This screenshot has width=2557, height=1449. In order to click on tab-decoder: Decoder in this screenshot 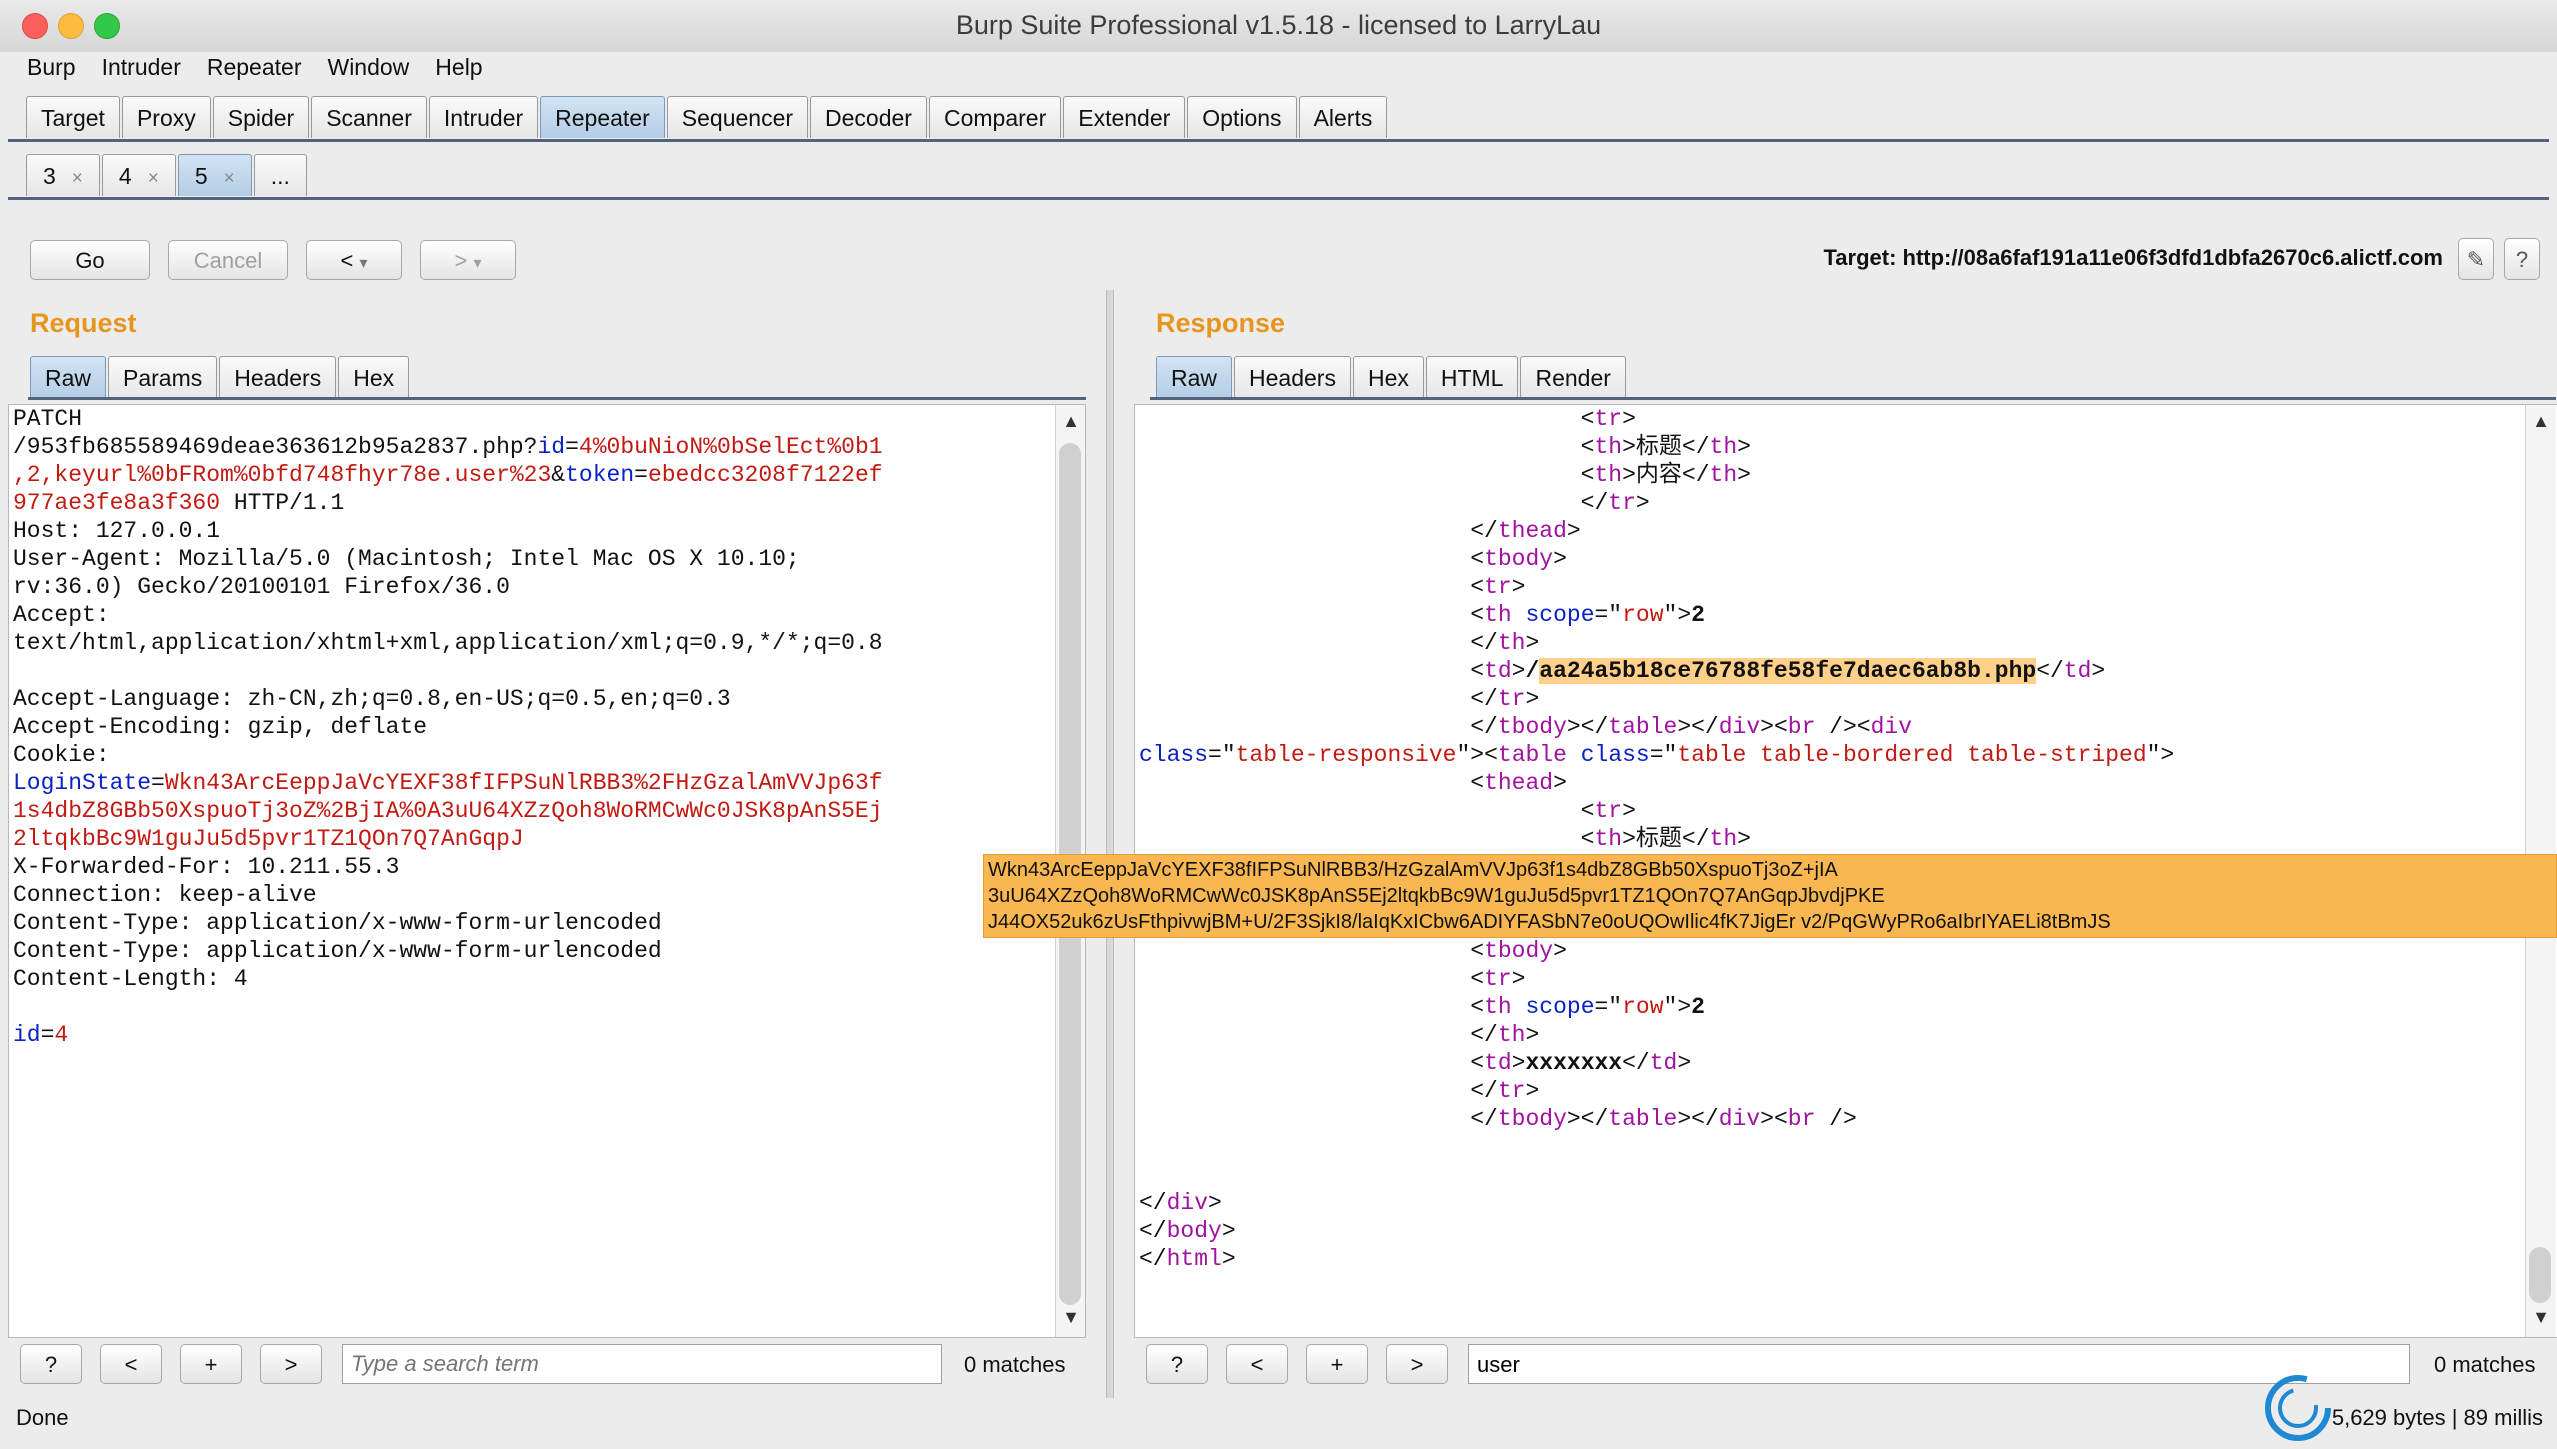, I will do `click(868, 117)`.